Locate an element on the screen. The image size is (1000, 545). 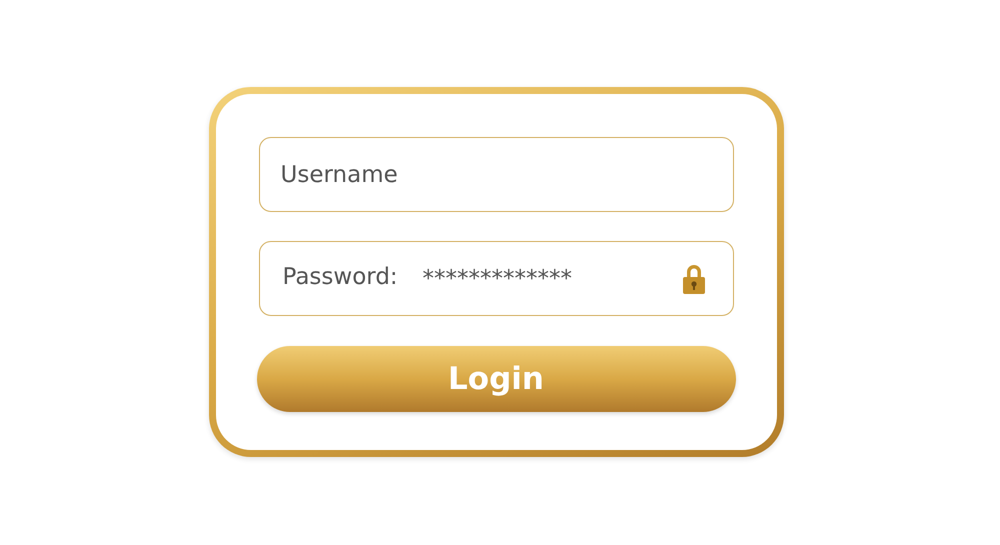
username-field: Username is located at coordinates (496, 174).